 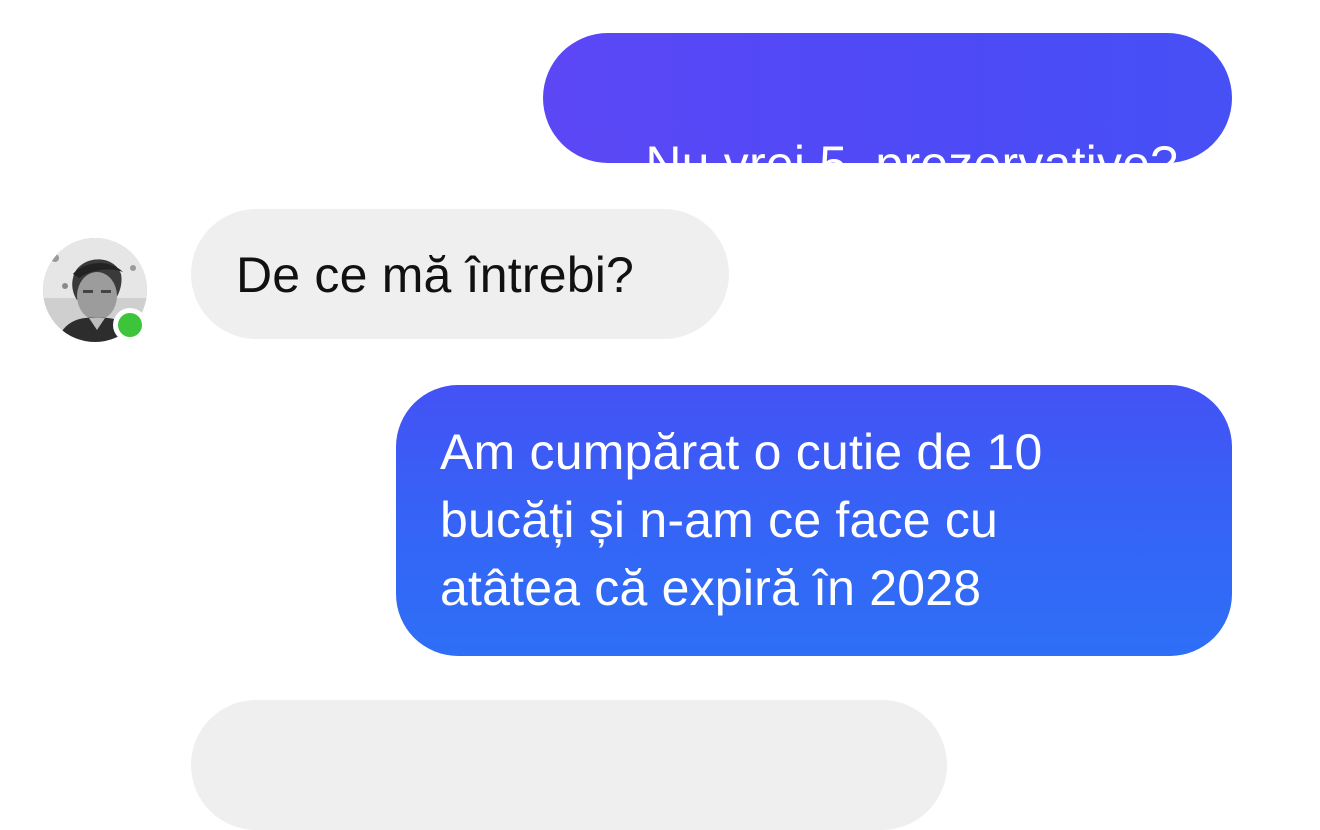 I want to click on incoming-message-bubble: De ce mă întrebi?, so click(x=460, y=274).